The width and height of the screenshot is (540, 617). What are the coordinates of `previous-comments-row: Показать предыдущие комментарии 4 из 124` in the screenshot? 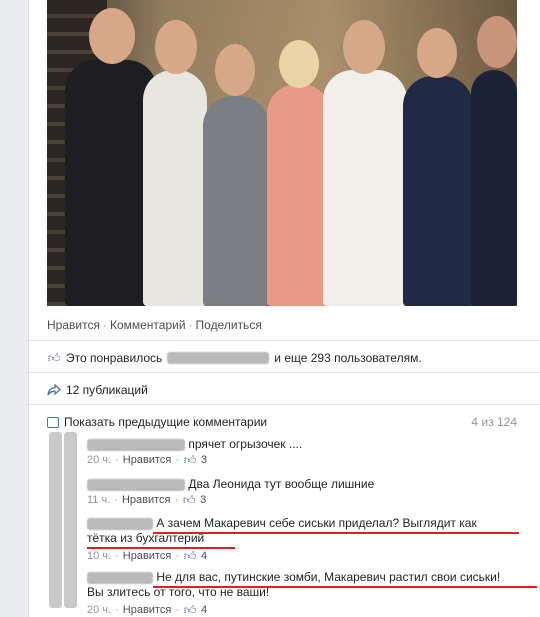 It's located at (282, 422).